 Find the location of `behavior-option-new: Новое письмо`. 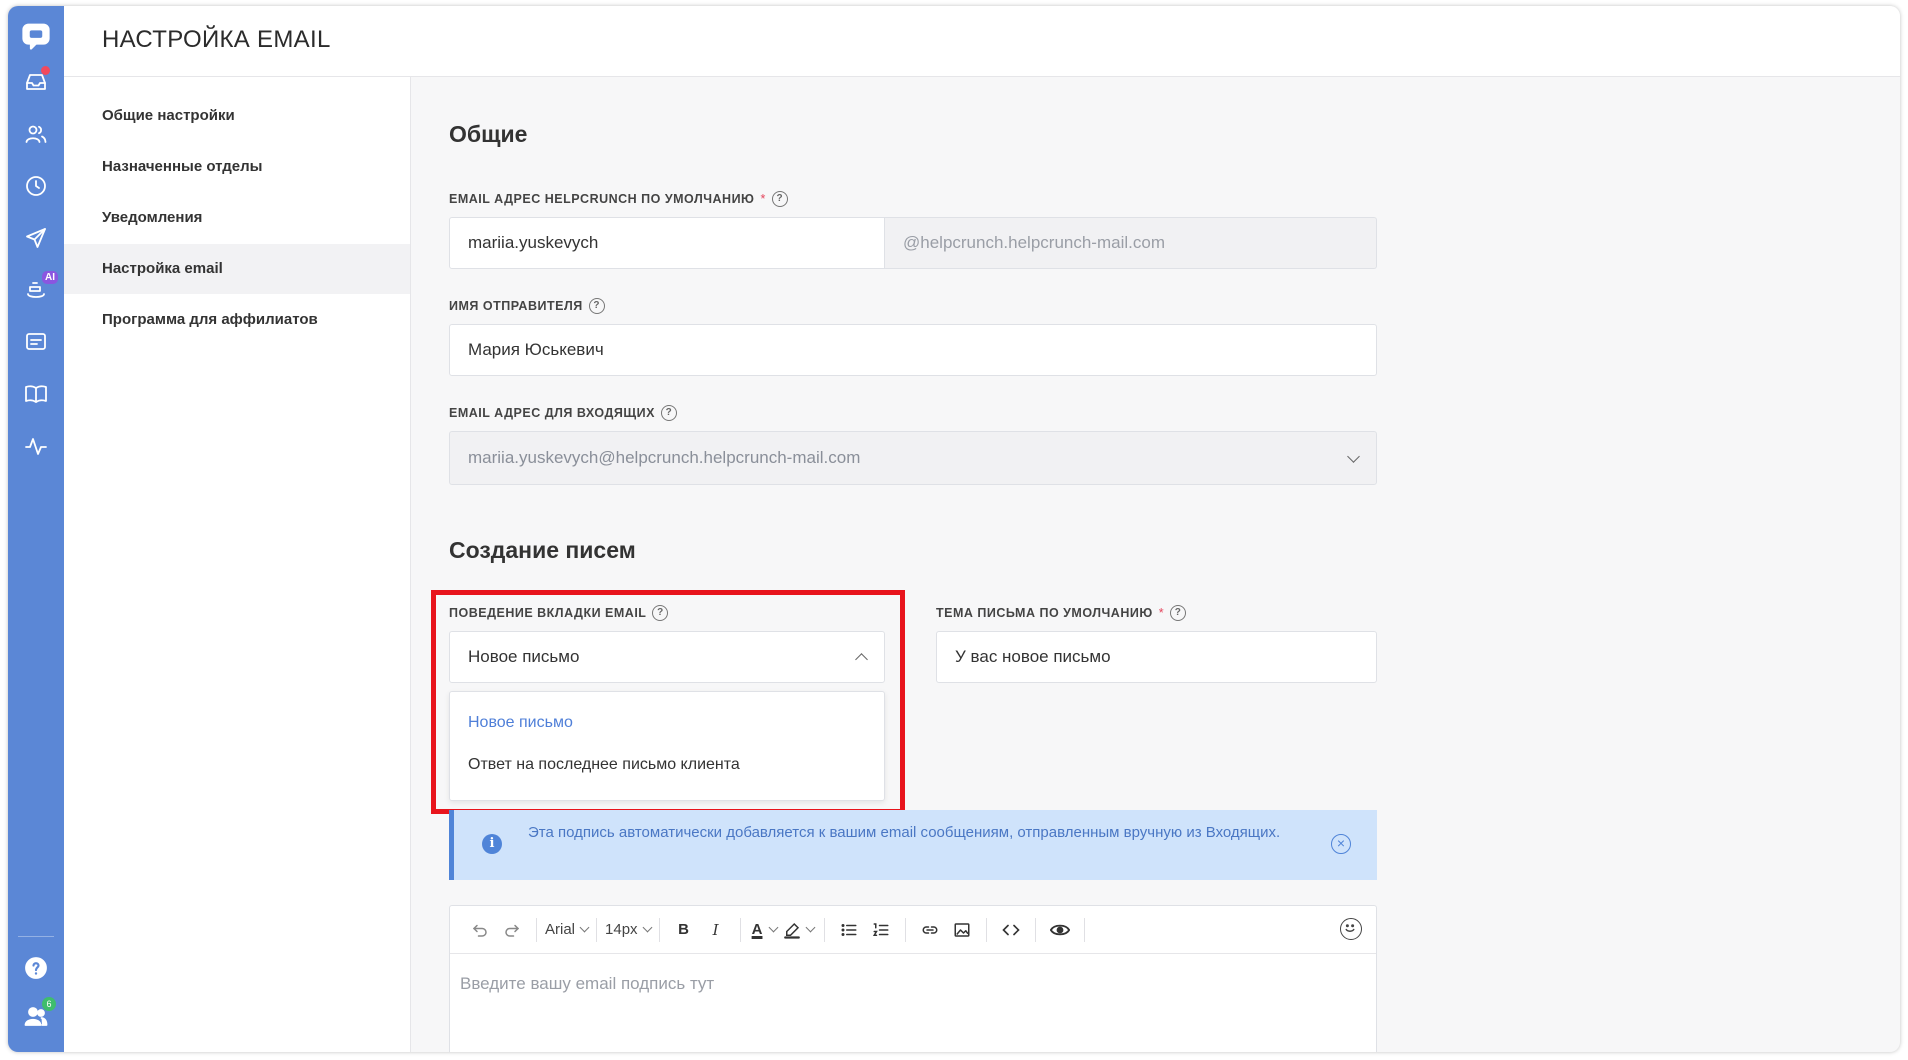

behavior-option-new: Новое письмо is located at coordinates (520, 723).